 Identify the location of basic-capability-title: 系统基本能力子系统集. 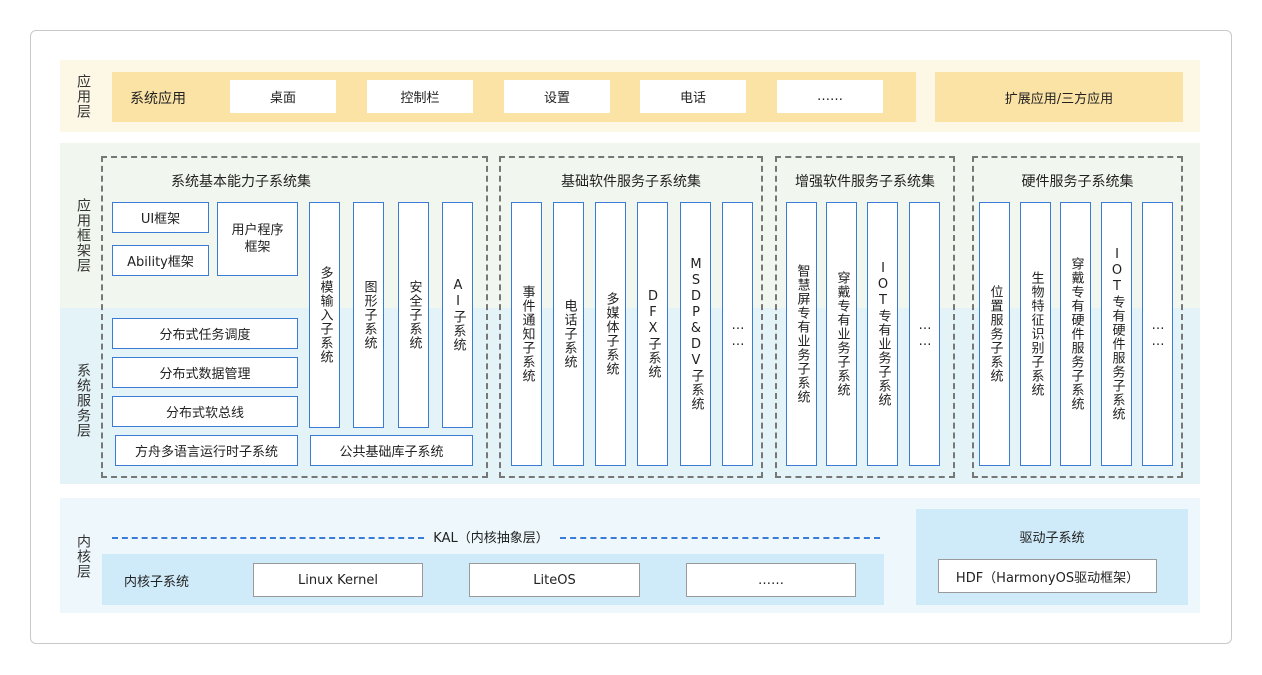
(241, 182).